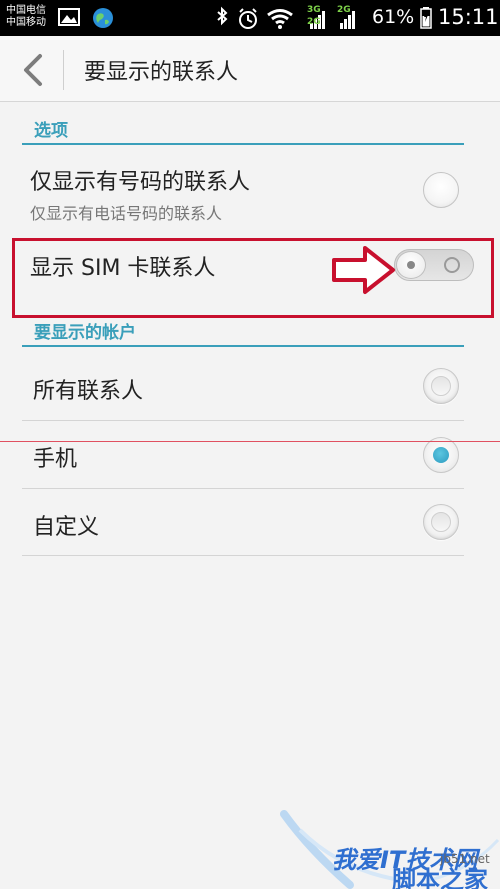 The image size is (500, 889). I want to click on net-label-3g: 3G, so click(314, 10).